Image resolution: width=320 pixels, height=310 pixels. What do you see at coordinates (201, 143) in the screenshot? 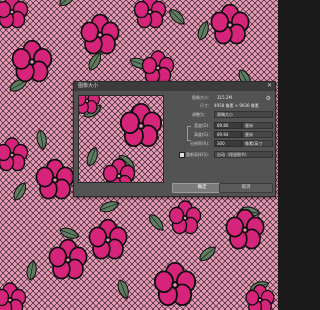
I see `resolution-label: 分辨率(R)：` at bounding box center [201, 143].